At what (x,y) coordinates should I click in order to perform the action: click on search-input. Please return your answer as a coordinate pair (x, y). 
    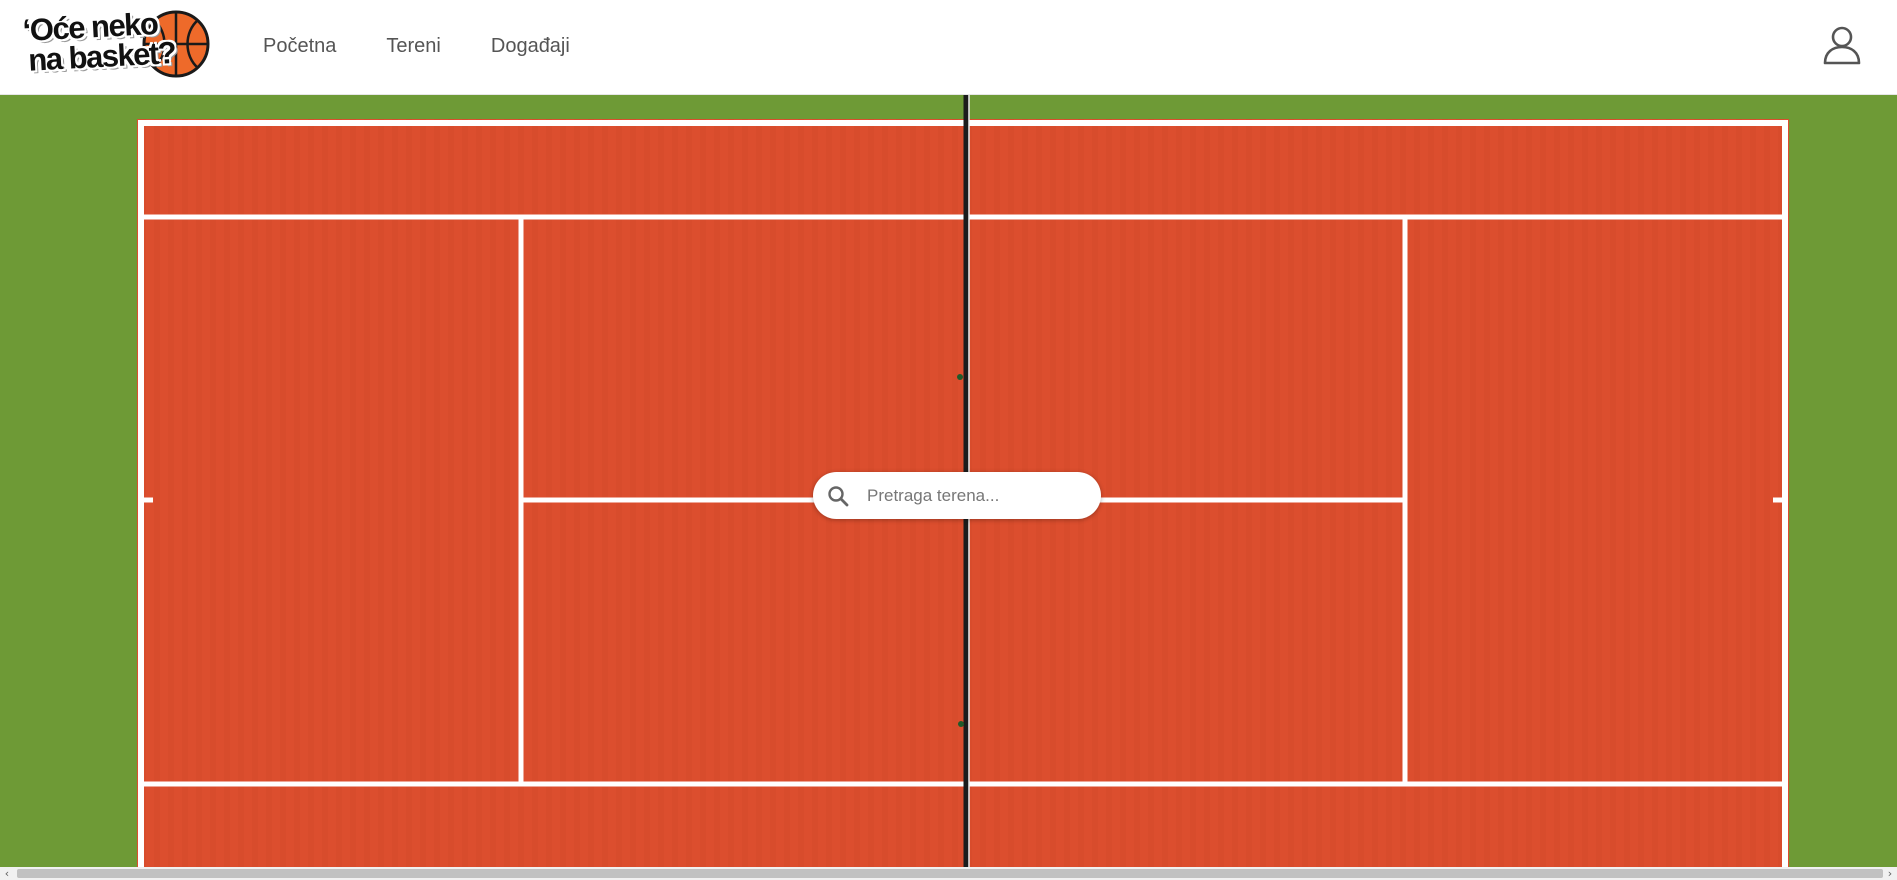
    Looking at the image, I should click on (977, 496).